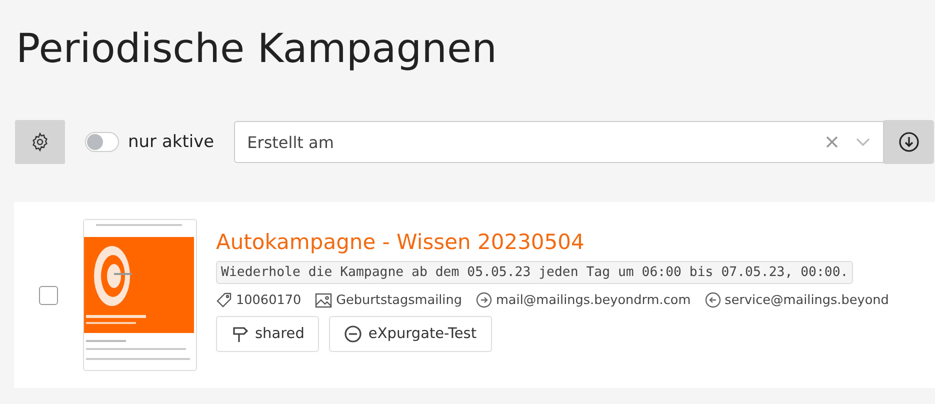 The width and height of the screenshot is (935, 404). Describe the element at coordinates (410, 334) in the screenshot. I see `tag-button: eXpurgate-Test` at that location.